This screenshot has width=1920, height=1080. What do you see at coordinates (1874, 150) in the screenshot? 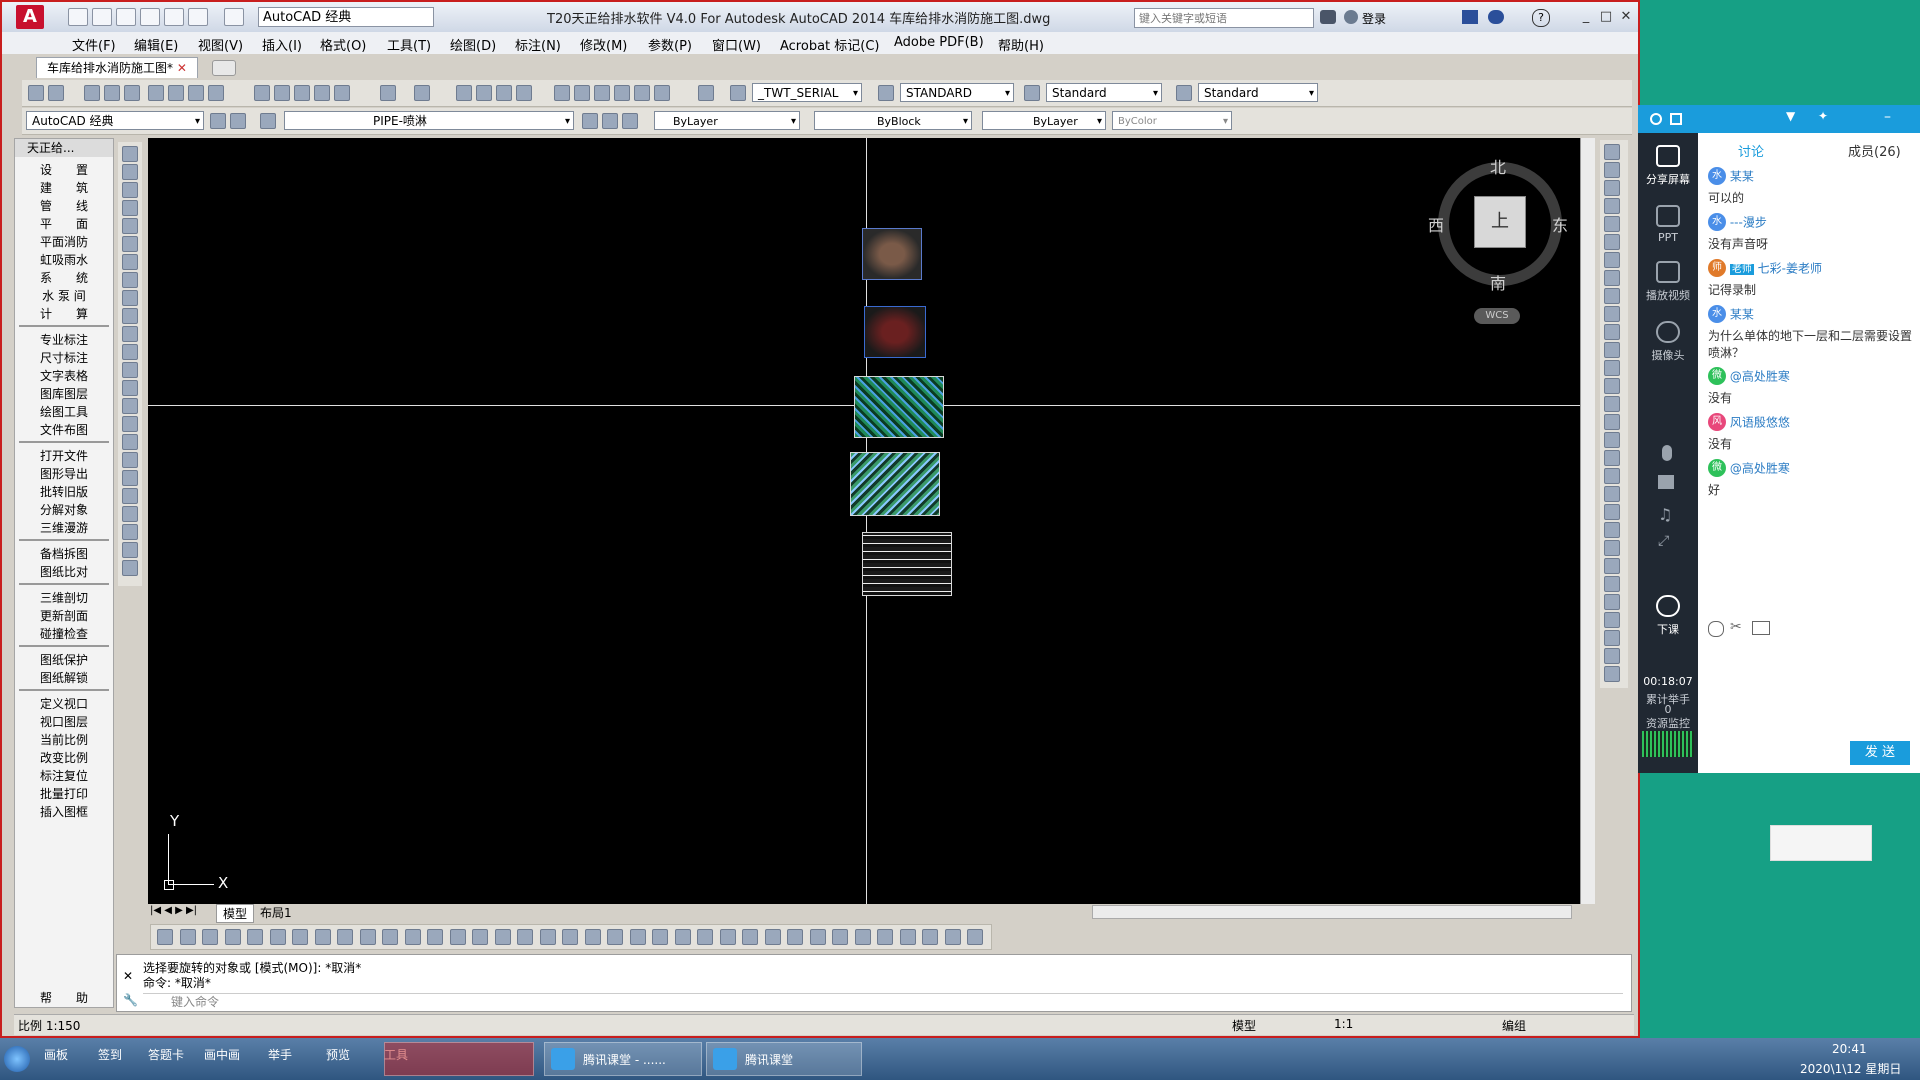
I see `tab-members: 成员(26)` at bounding box center [1874, 150].